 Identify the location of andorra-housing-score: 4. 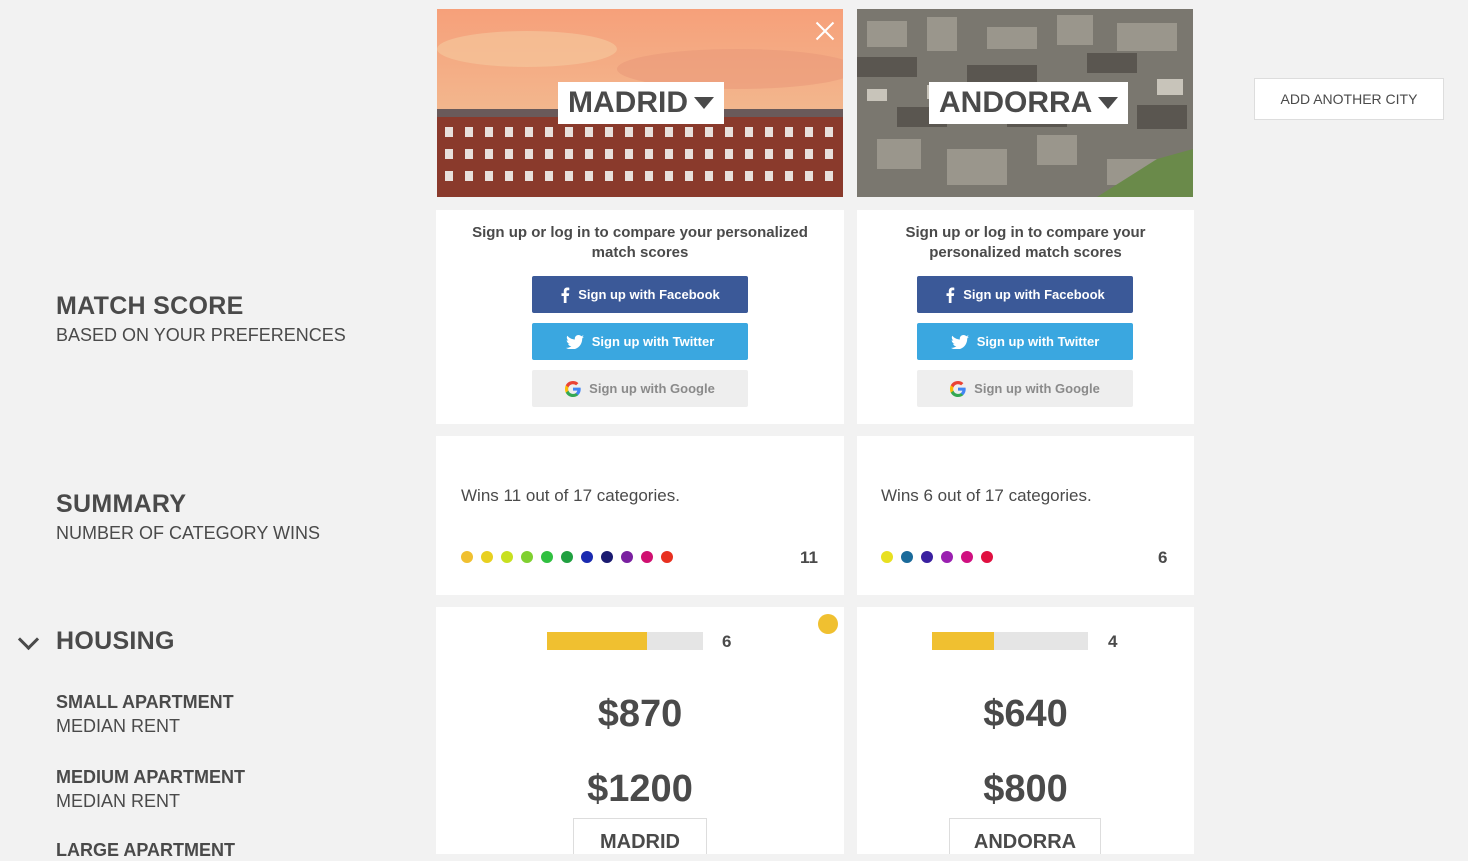
(1113, 641).